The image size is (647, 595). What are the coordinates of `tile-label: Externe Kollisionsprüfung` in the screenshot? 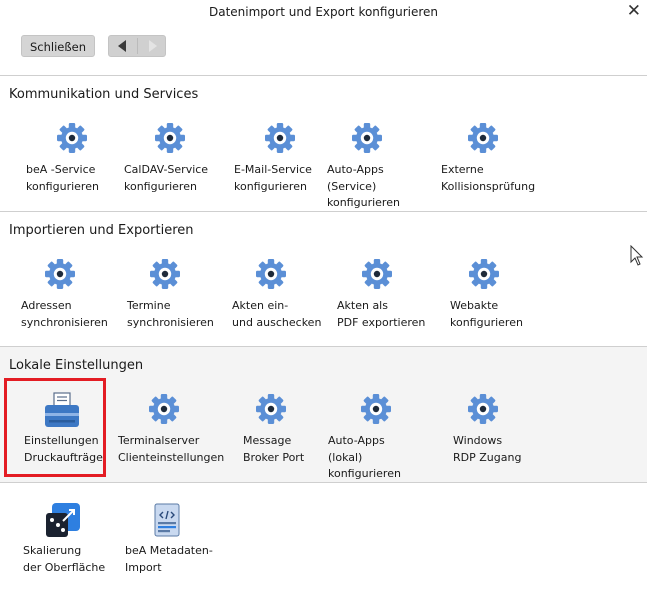 It's located at (488, 178).